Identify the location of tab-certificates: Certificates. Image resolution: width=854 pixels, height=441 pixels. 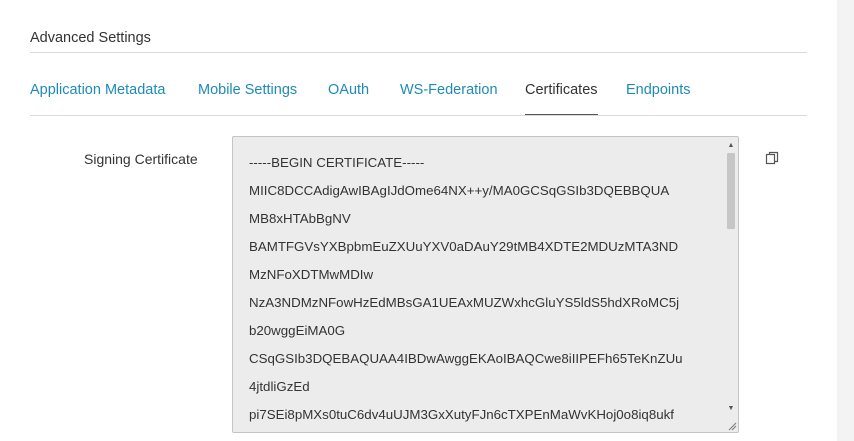
(561, 99).